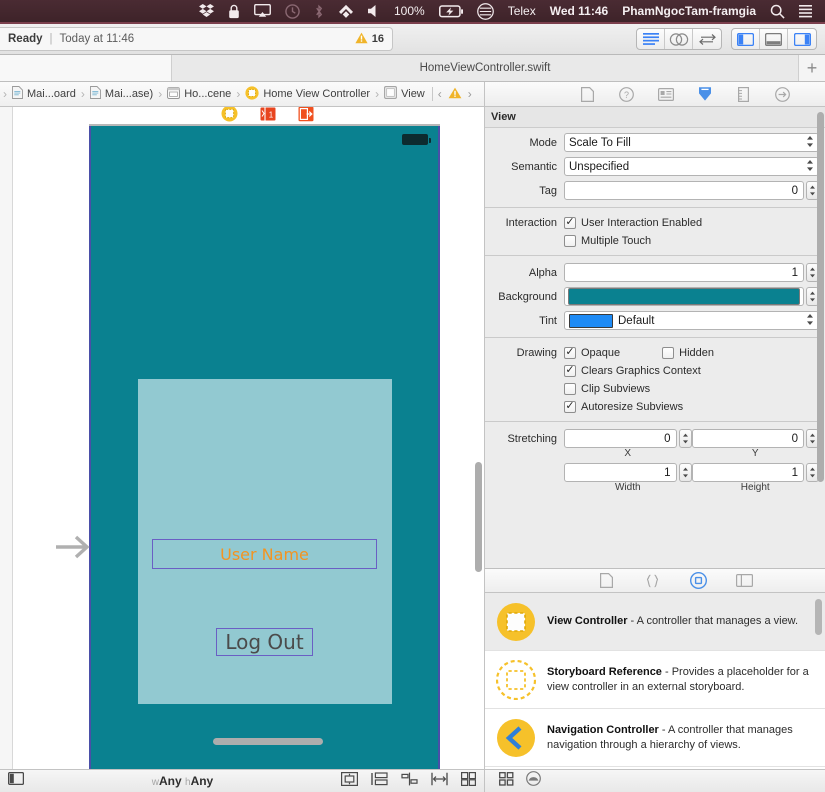  I want to click on previous-issue-button: ‹, so click(440, 94).